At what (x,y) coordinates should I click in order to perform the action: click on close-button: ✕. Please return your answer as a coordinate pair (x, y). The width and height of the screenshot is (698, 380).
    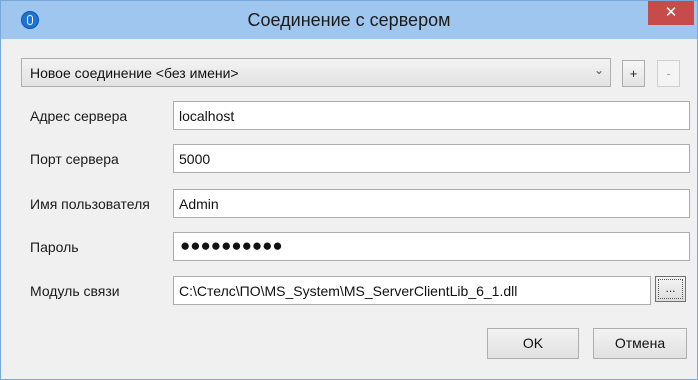
    Looking at the image, I should click on (671, 13).